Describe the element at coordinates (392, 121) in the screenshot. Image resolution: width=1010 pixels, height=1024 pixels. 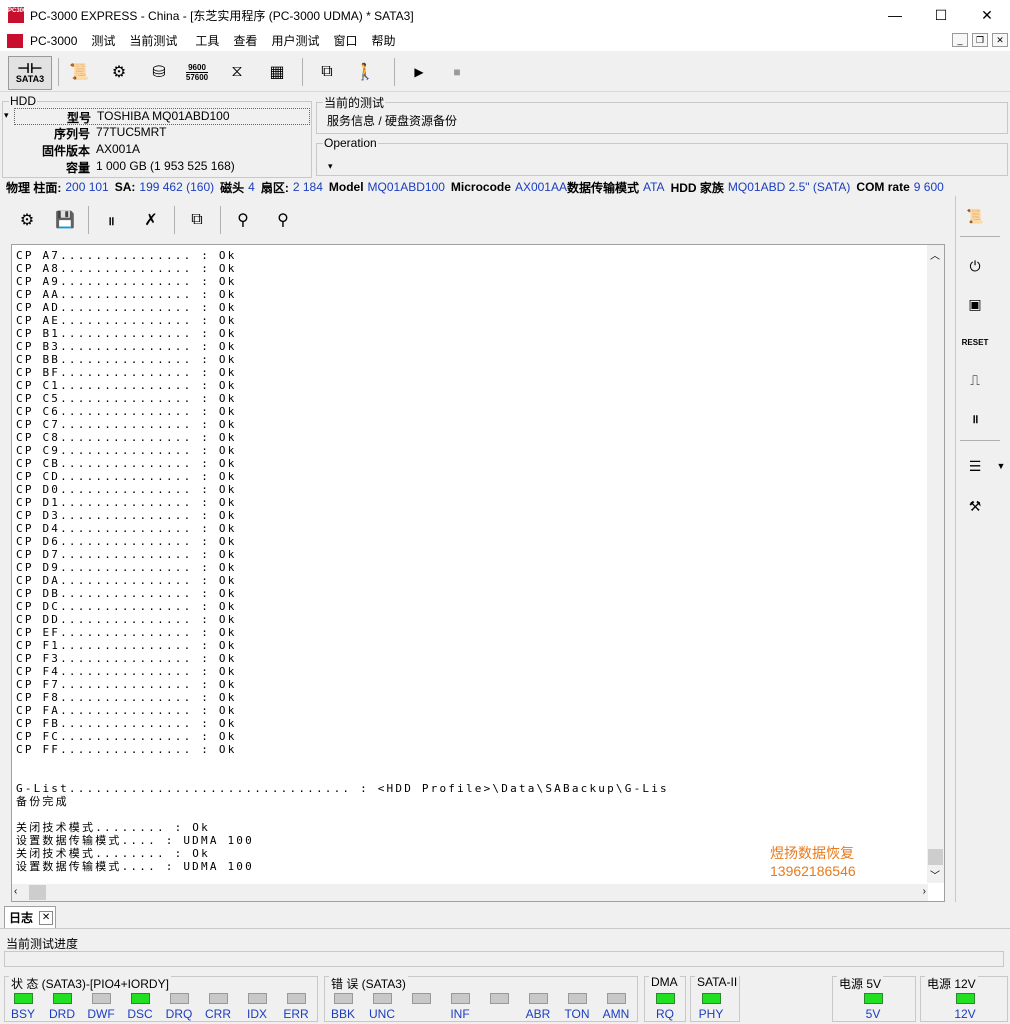
I see `current-test-value: 服务信息 / 硬盘资源备份` at that location.